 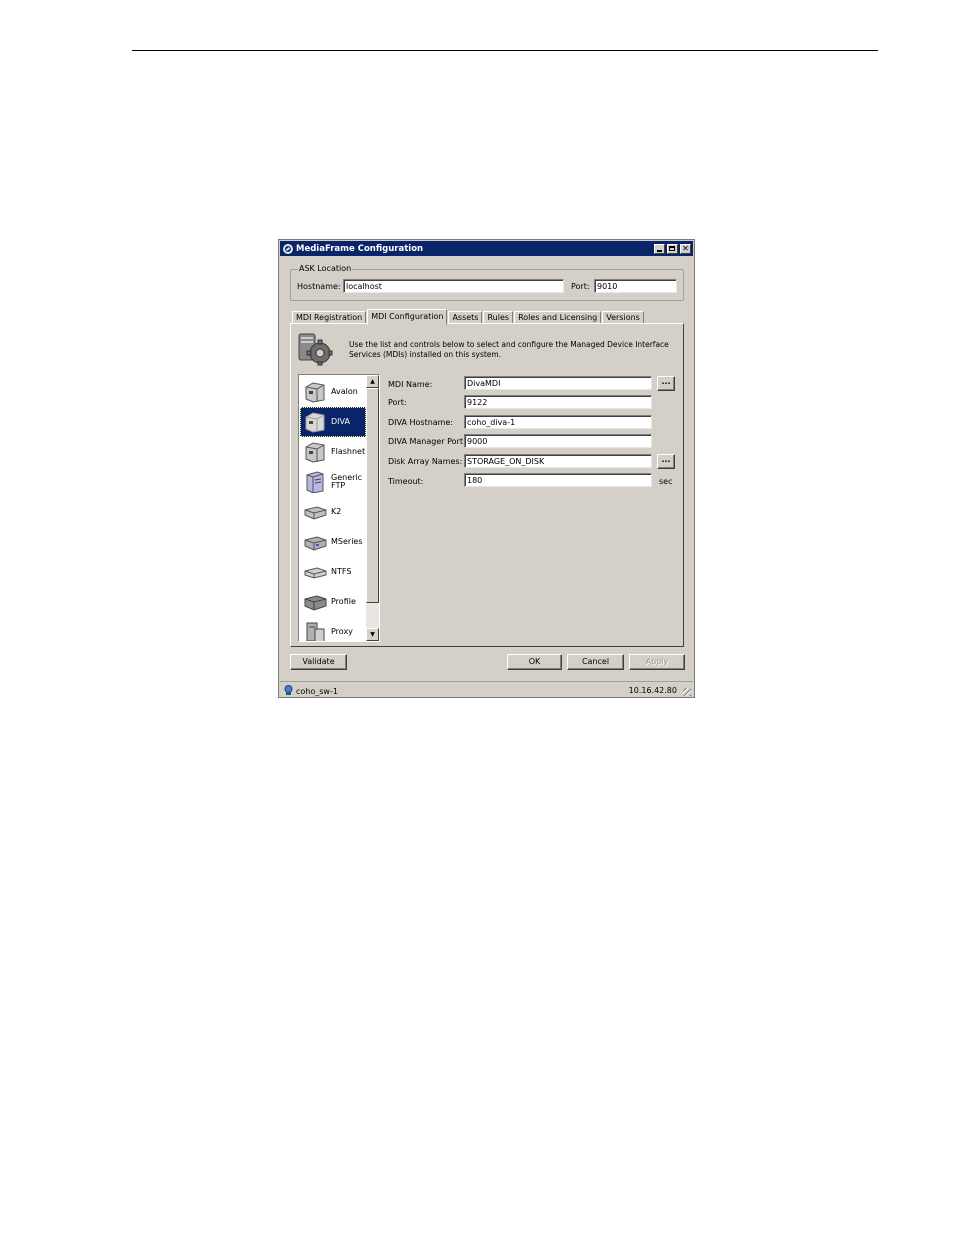 What do you see at coordinates (558, 383) in the screenshot?
I see `mdi-name-input: DivaMDI` at bounding box center [558, 383].